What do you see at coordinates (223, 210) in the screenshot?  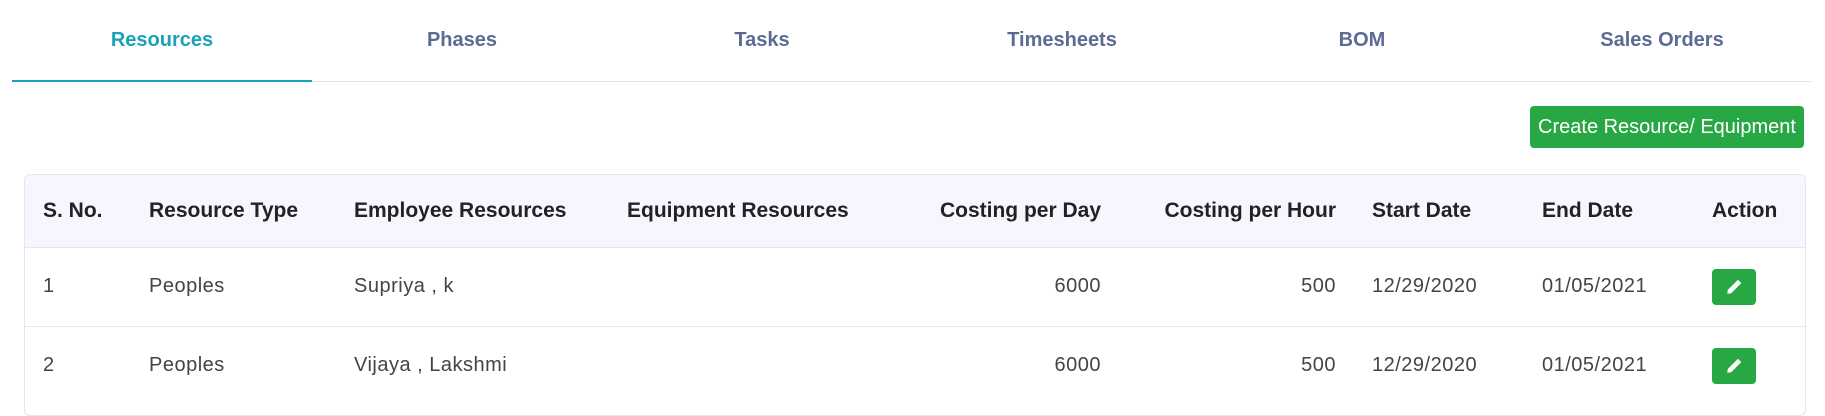 I see `header-resource-type: Resource Type` at bounding box center [223, 210].